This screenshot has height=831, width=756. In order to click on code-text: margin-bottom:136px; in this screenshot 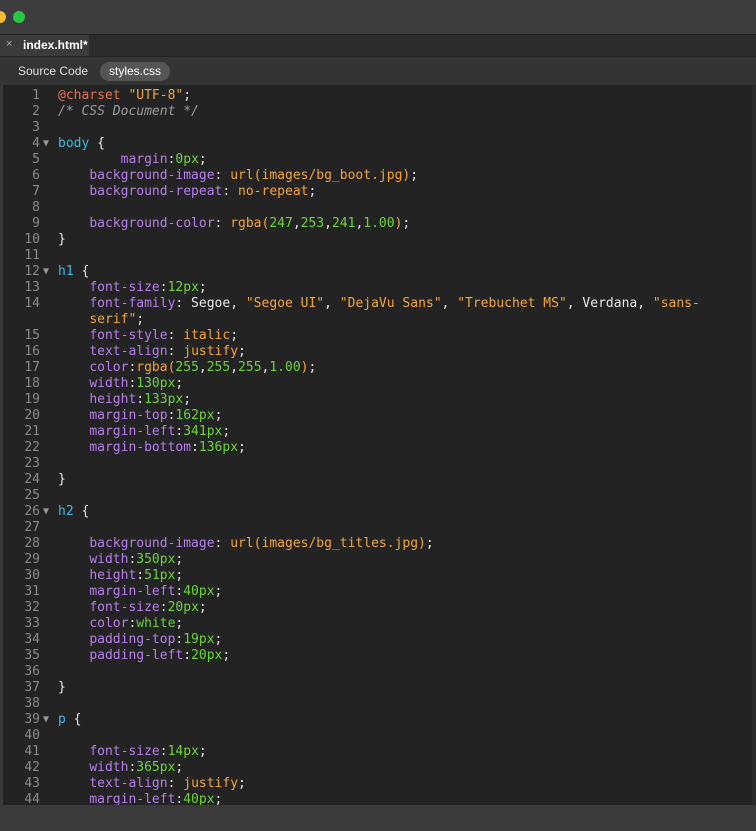, I will do `click(152, 448)`.